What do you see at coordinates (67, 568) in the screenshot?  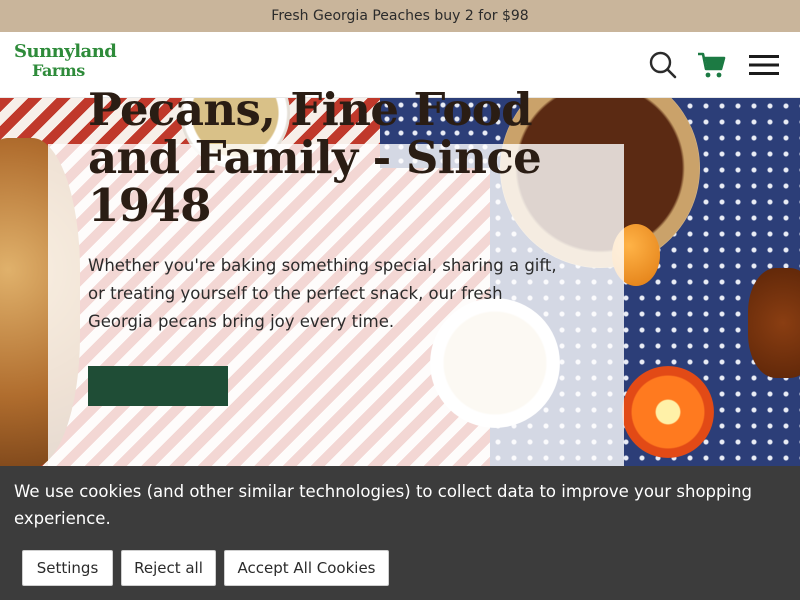 I see `cookie-settings-button: Settings` at bounding box center [67, 568].